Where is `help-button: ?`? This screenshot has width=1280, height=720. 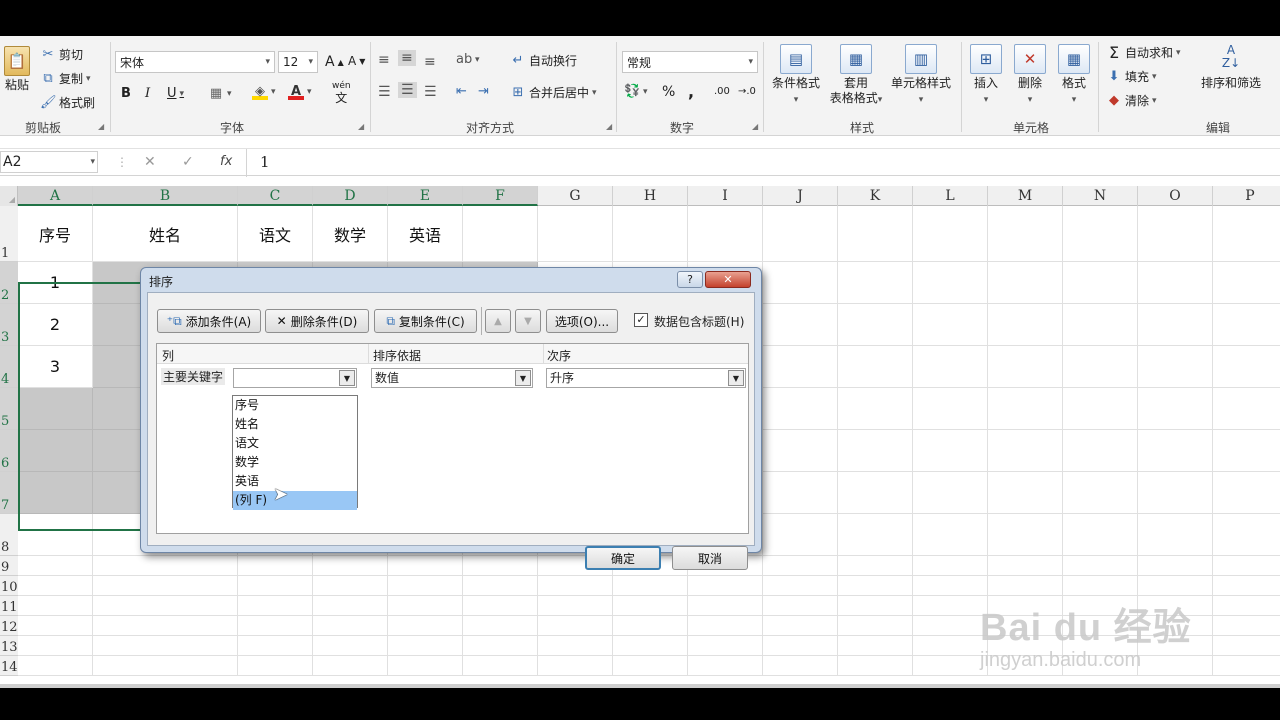 help-button: ? is located at coordinates (690, 279).